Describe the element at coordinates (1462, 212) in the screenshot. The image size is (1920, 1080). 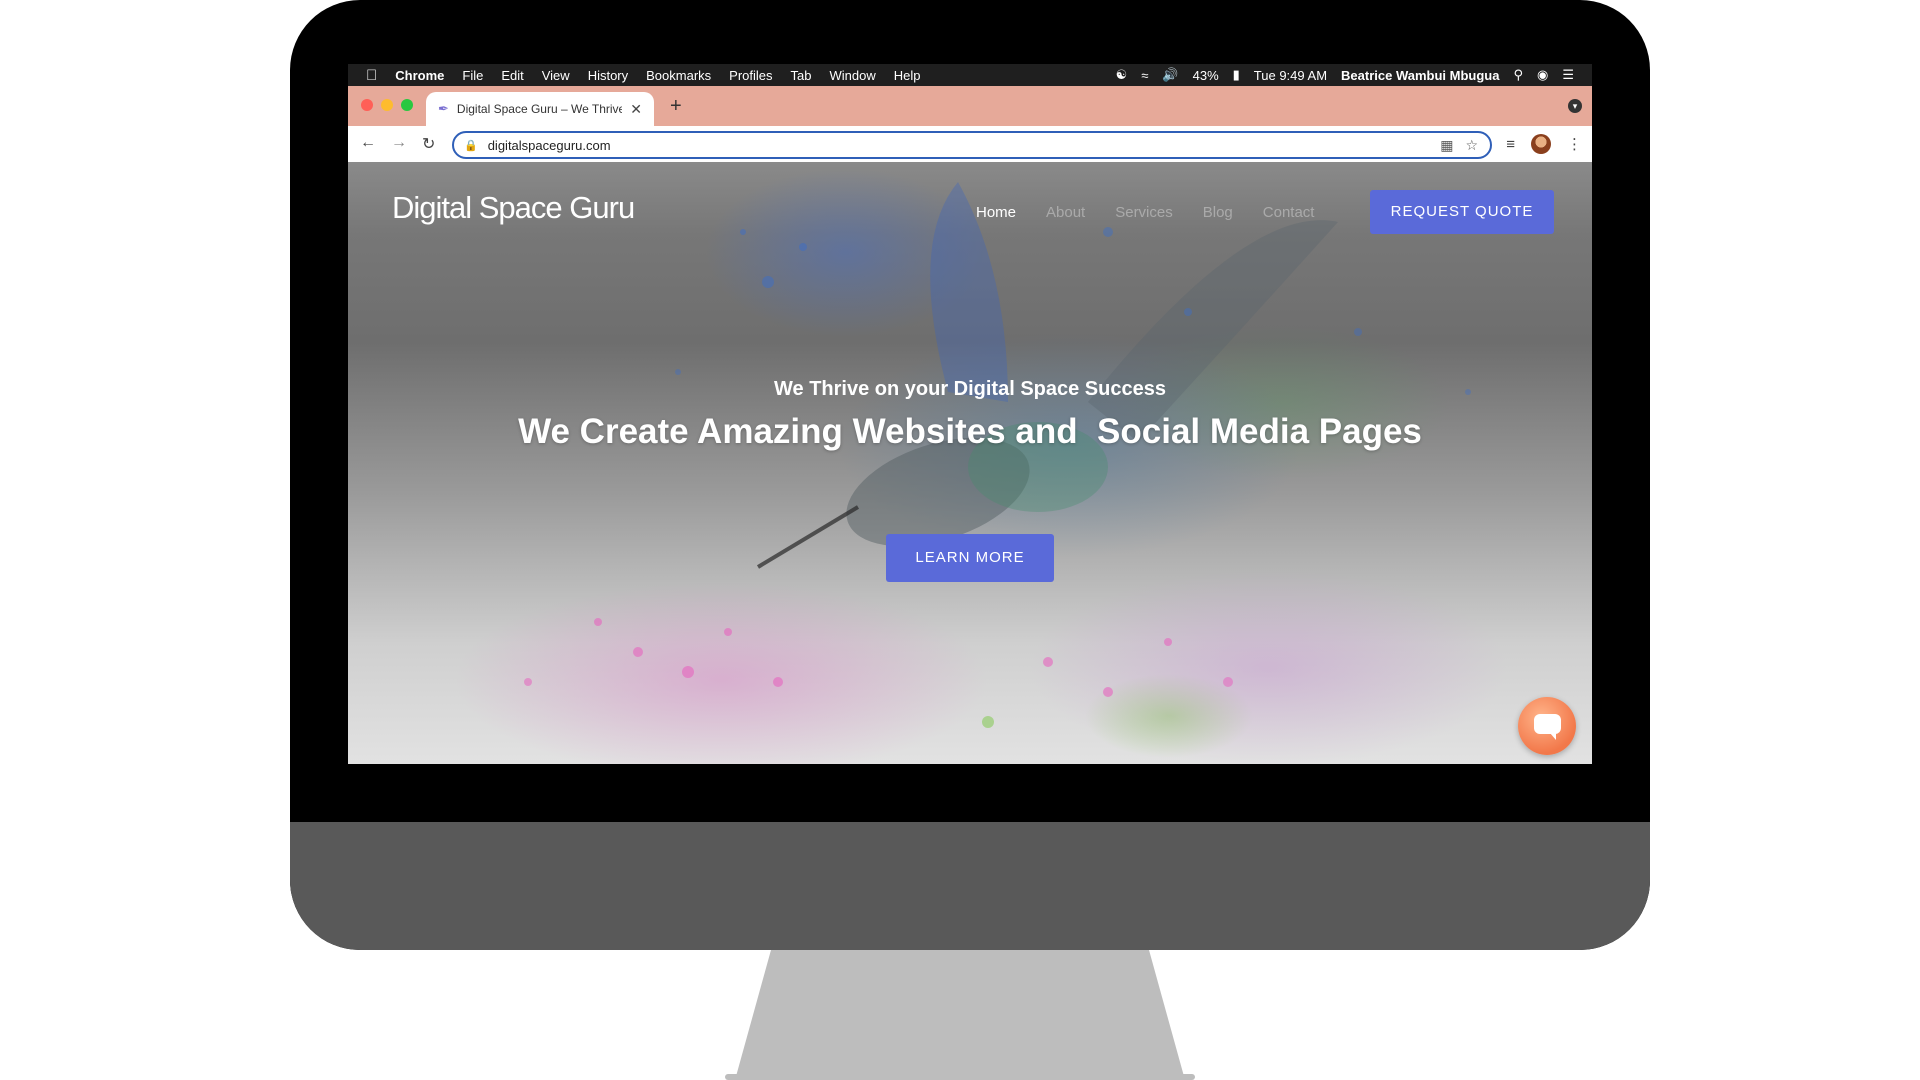
I see `request-quote-button: REQUEST QUOTE` at that location.